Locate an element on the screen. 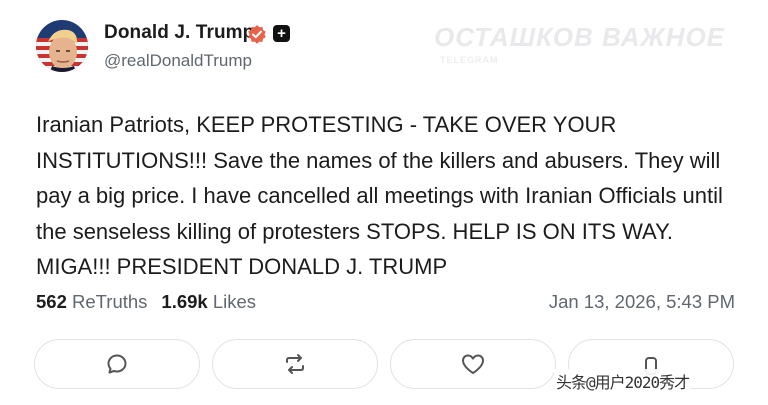  likes-label: Likes is located at coordinates (234, 301).